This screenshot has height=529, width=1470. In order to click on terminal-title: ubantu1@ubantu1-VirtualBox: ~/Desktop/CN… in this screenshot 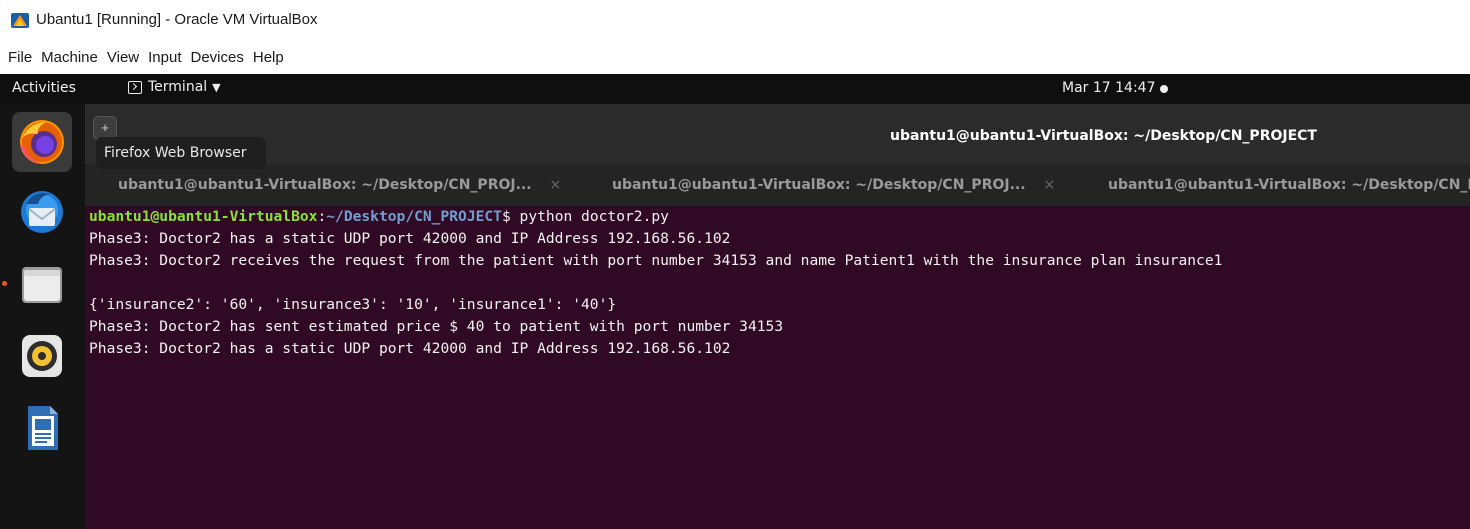, I will do `click(1103, 136)`.